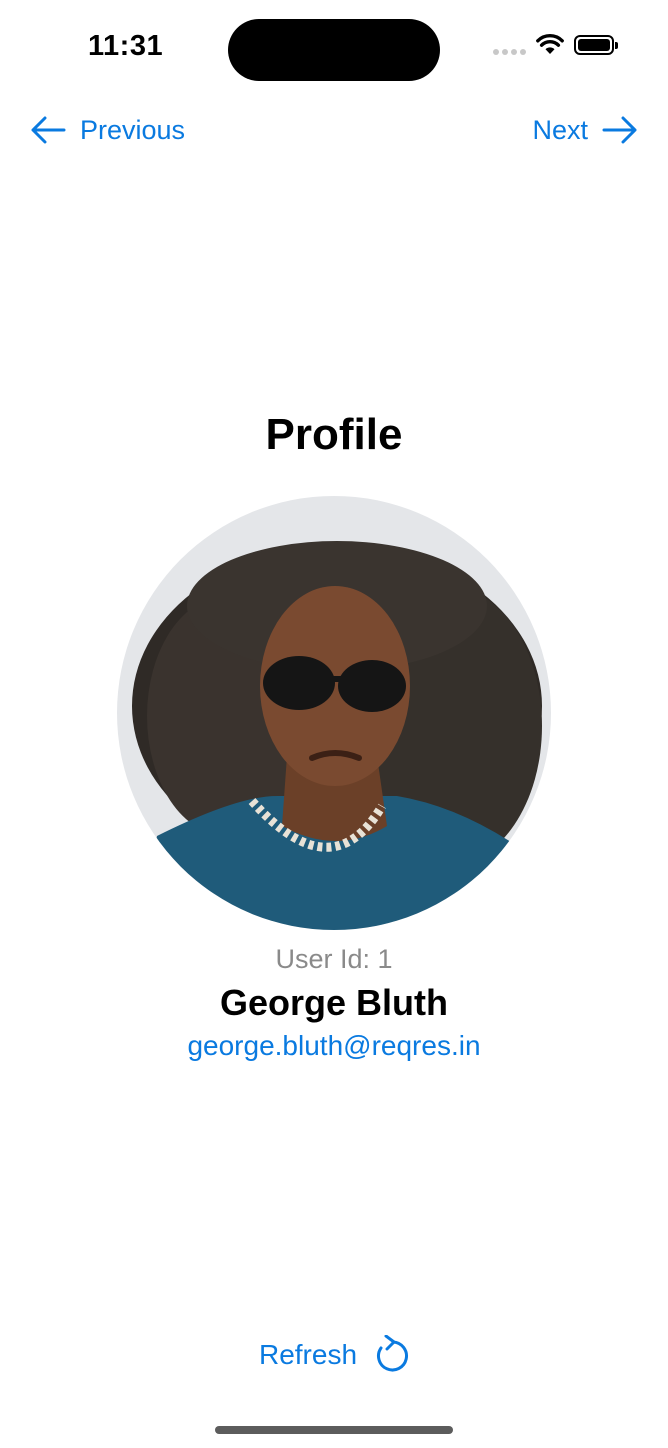  I want to click on wifi-icon, so click(550, 44).